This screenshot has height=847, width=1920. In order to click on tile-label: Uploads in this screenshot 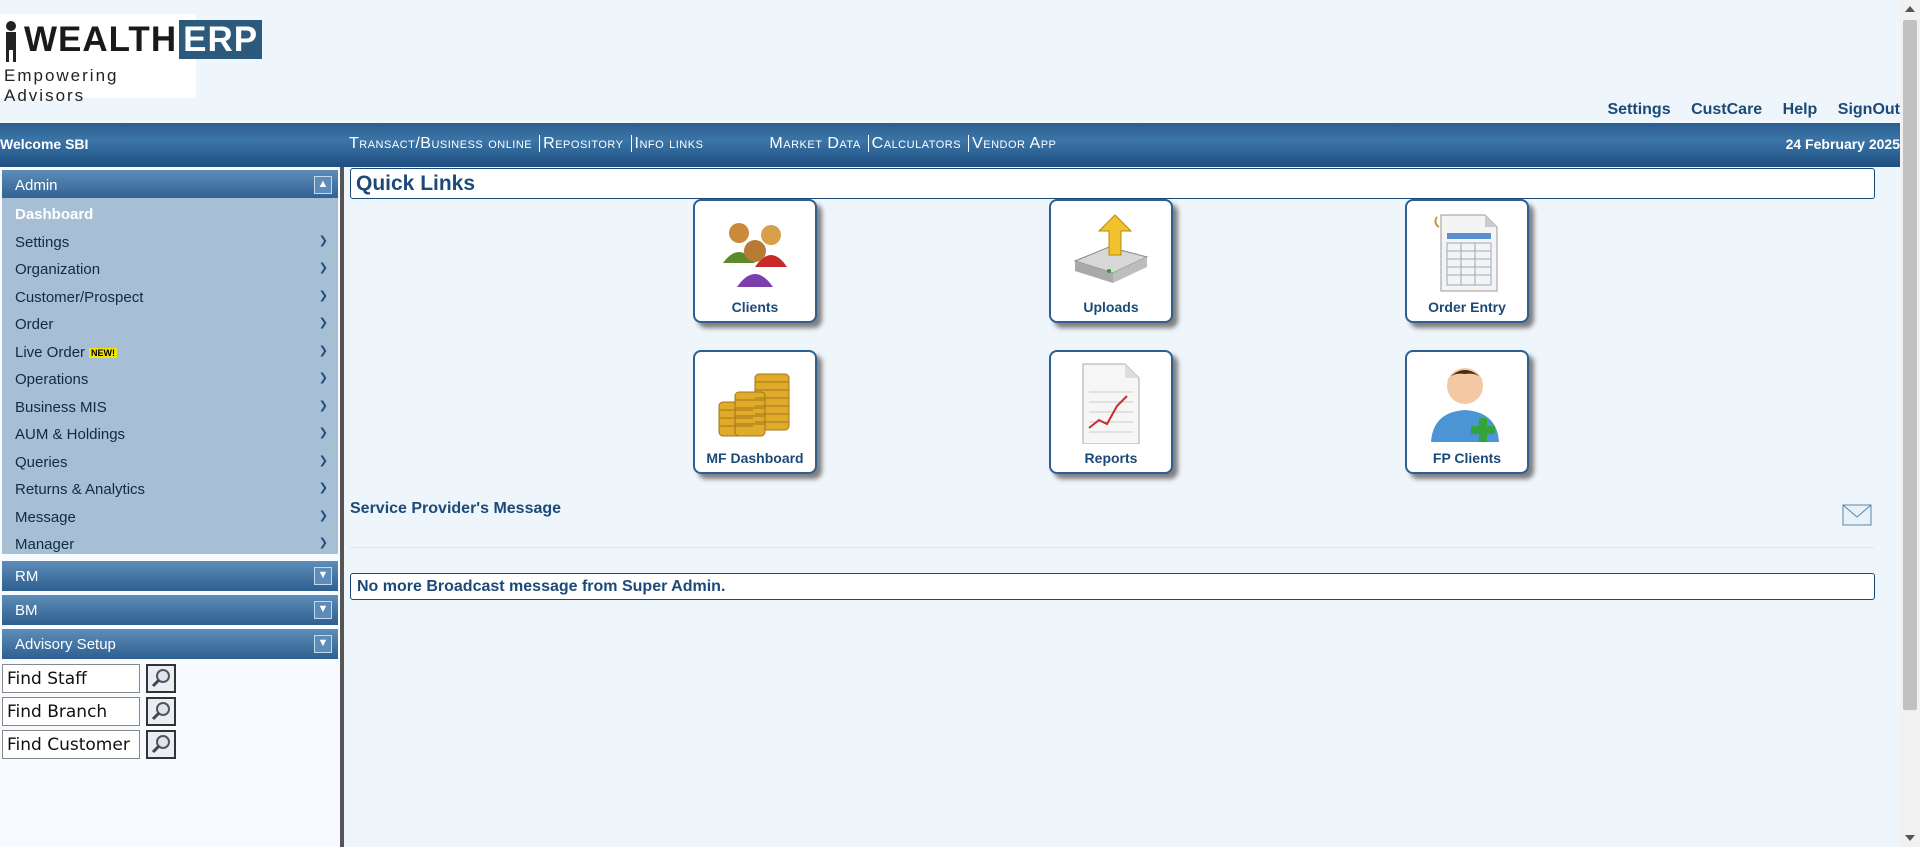, I will do `click(1111, 307)`.